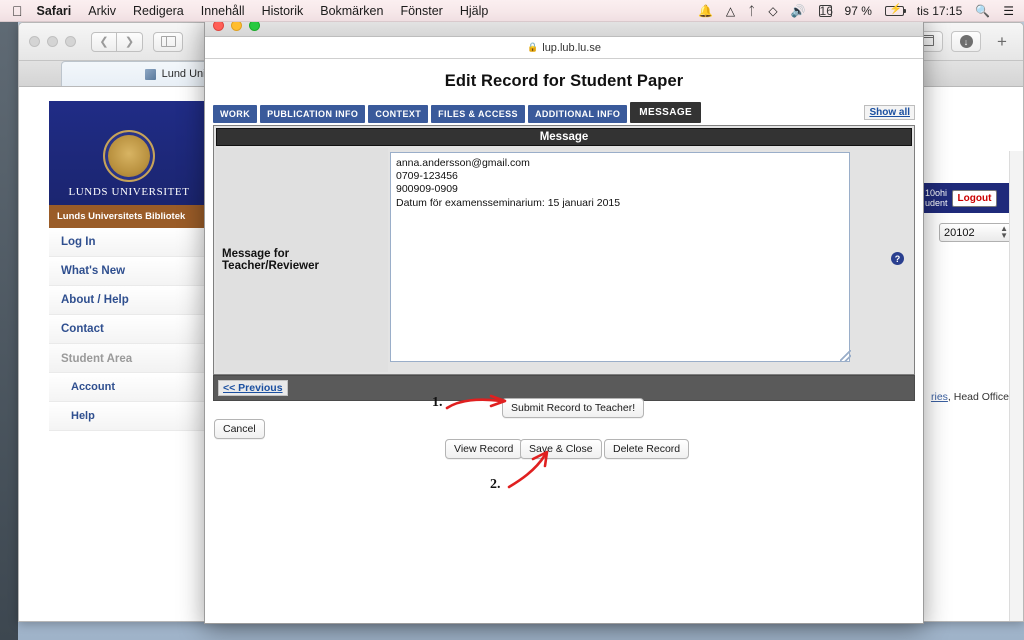 This screenshot has width=1024, height=640. Describe the element at coordinates (825, 10) in the screenshot. I see `calendar-icon: 16` at that location.